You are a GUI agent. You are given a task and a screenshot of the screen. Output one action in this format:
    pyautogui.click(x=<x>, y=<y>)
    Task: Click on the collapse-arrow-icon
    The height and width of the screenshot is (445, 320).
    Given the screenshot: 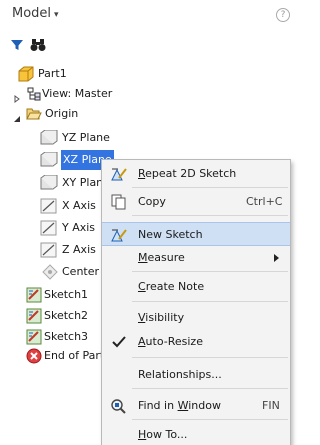 What is the action you would take?
    pyautogui.click(x=17, y=116)
    